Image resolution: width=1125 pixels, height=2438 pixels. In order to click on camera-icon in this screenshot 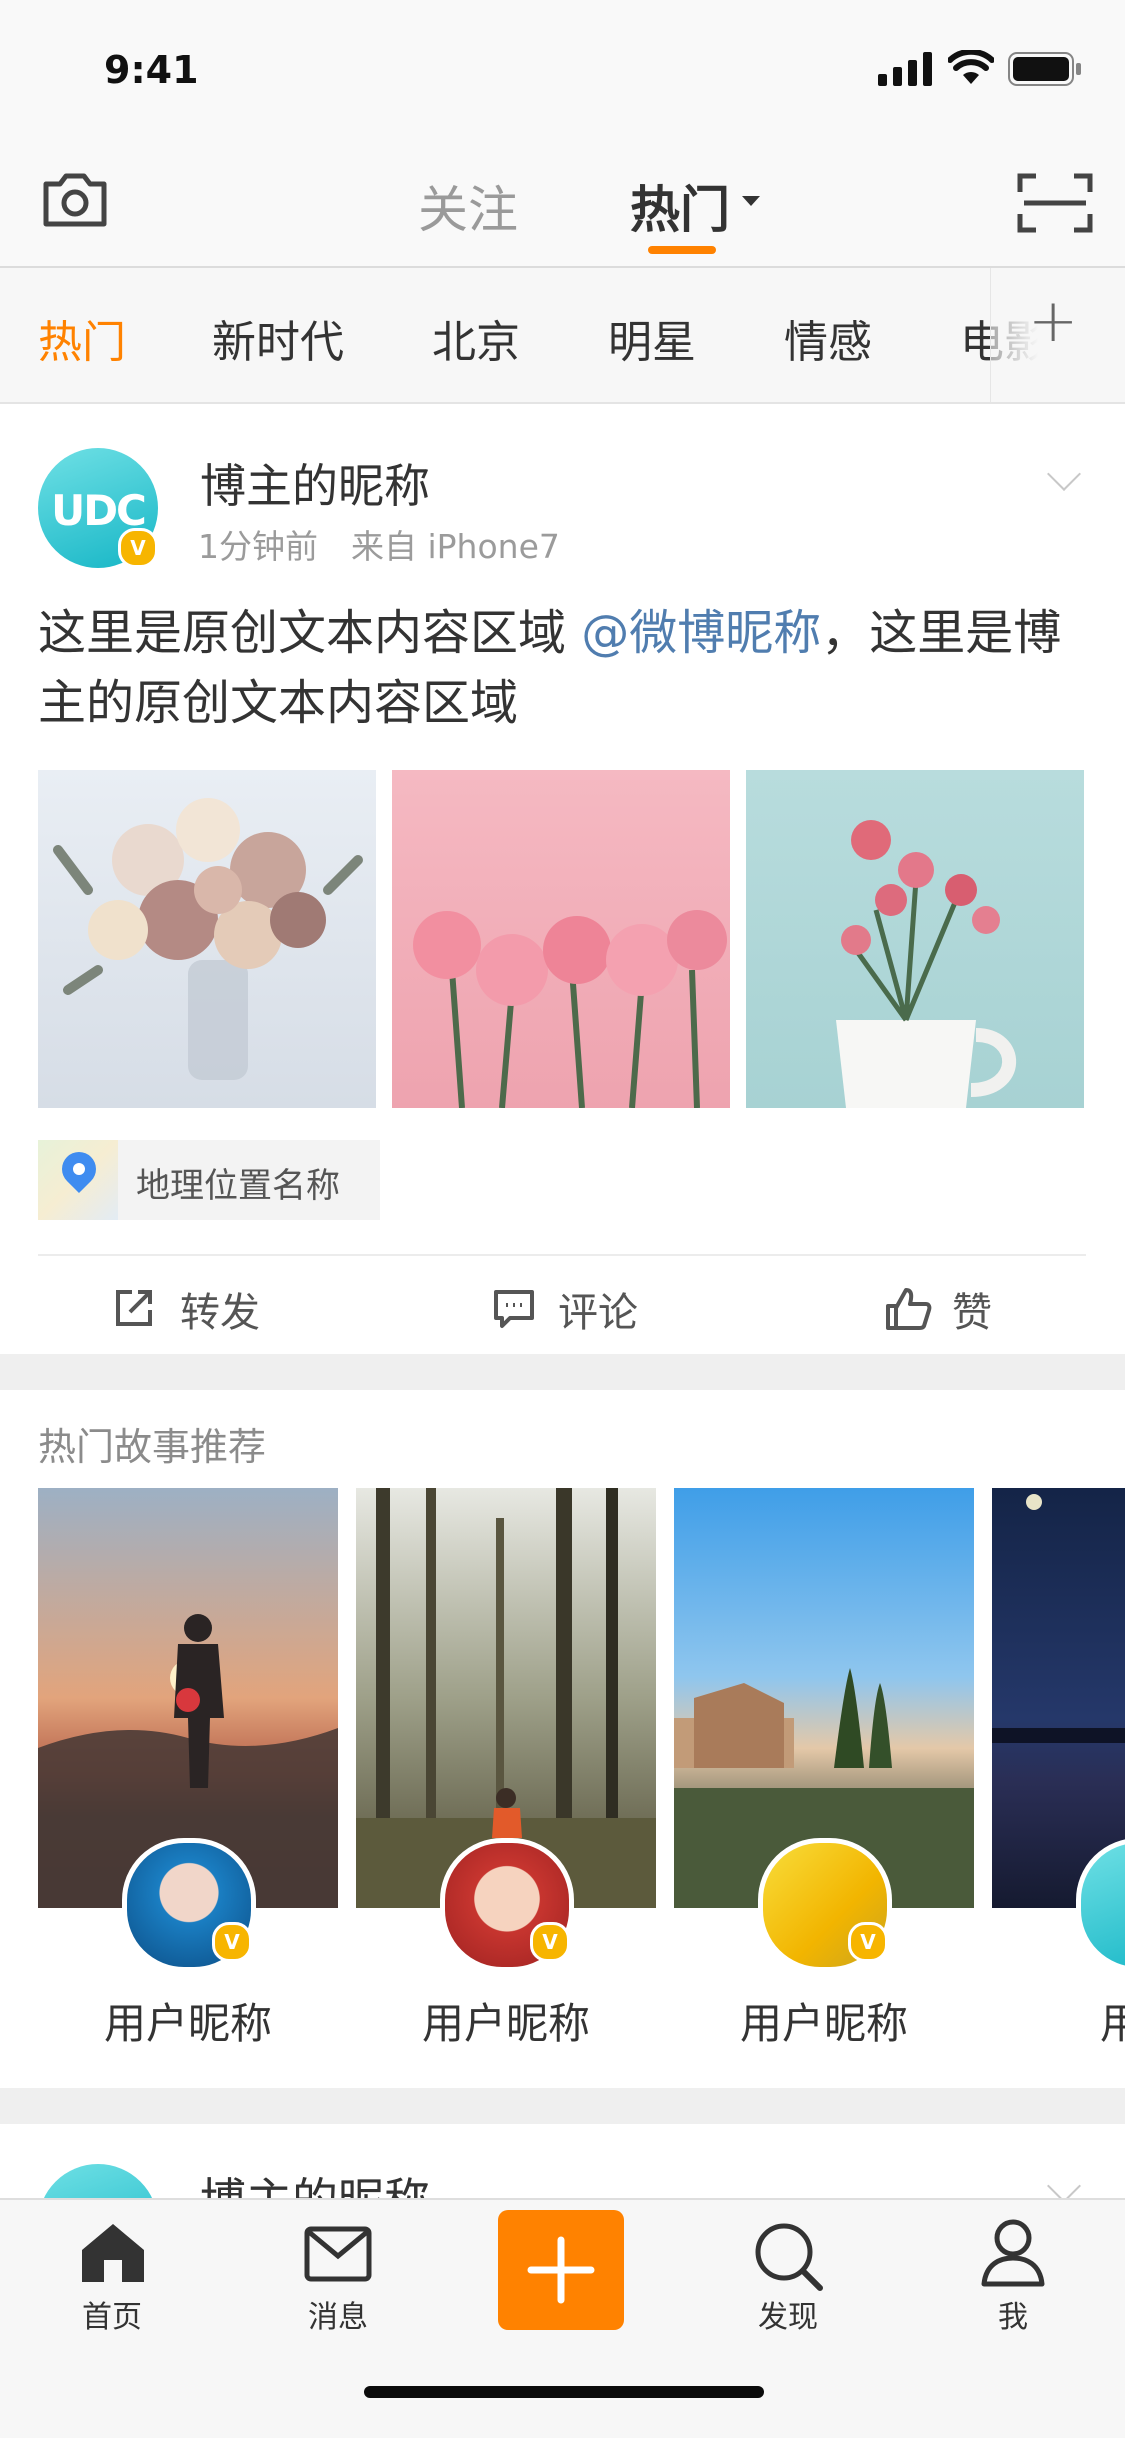, I will do `click(75, 200)`.